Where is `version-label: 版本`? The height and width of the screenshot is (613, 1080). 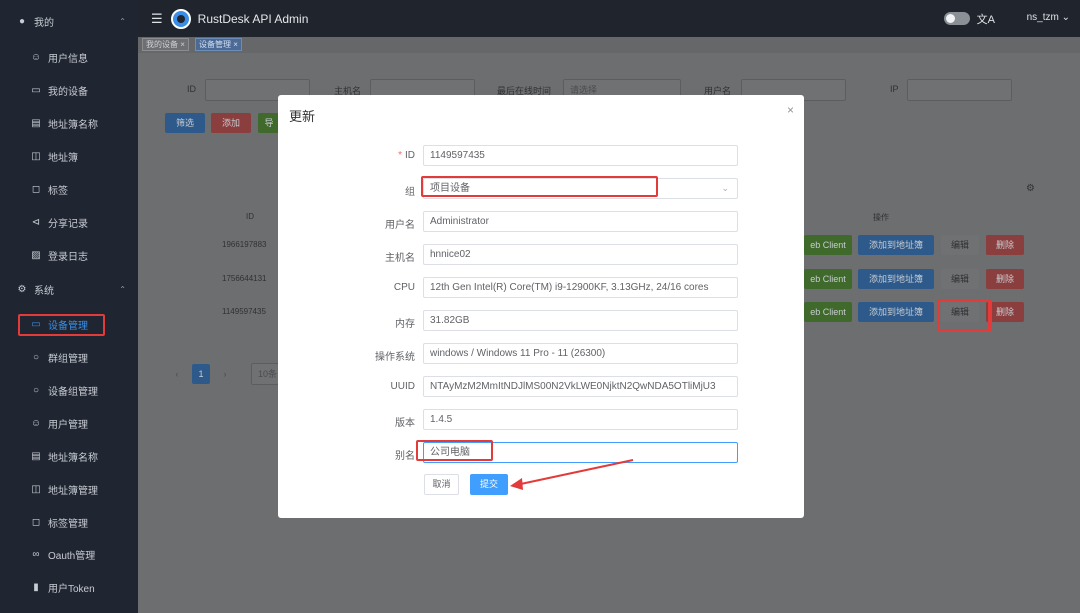
version-label: 版本 is located at coordinates (405, 423).